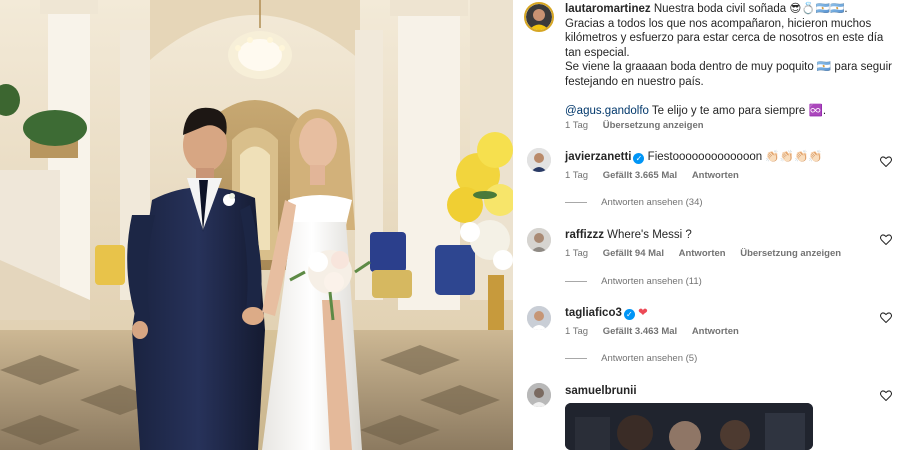  Describe the element at coordinates (733, 157) in the screenshot. I see `comment-body: Fiestooooooooooooon 👏🏻👏🏻👏🏻👏🏻` at that location.